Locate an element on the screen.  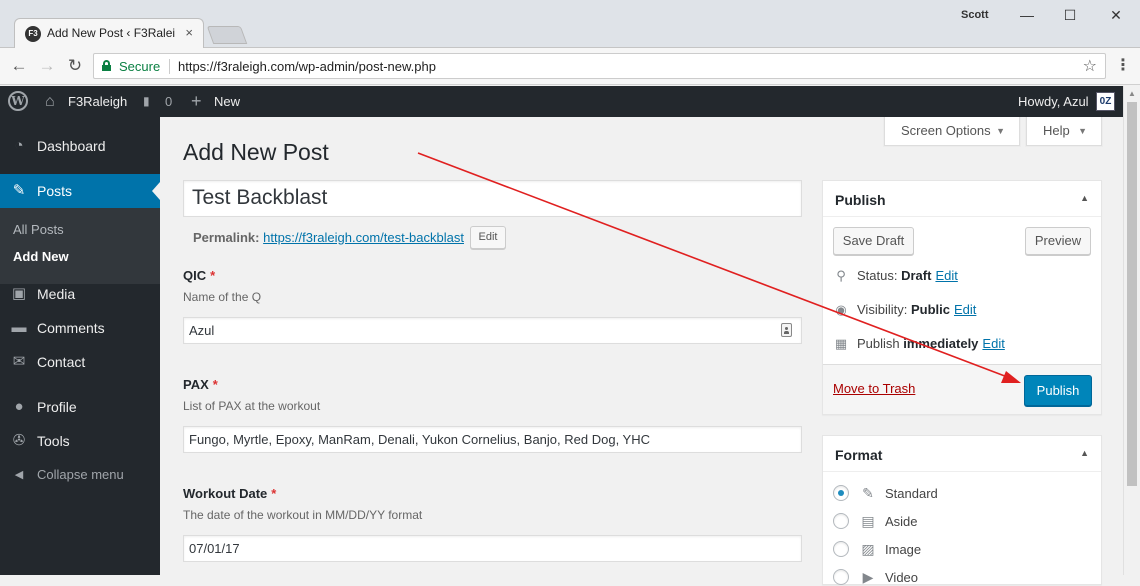
browser-menu-icon: ⋮ is located at coordinates (1123, 66).